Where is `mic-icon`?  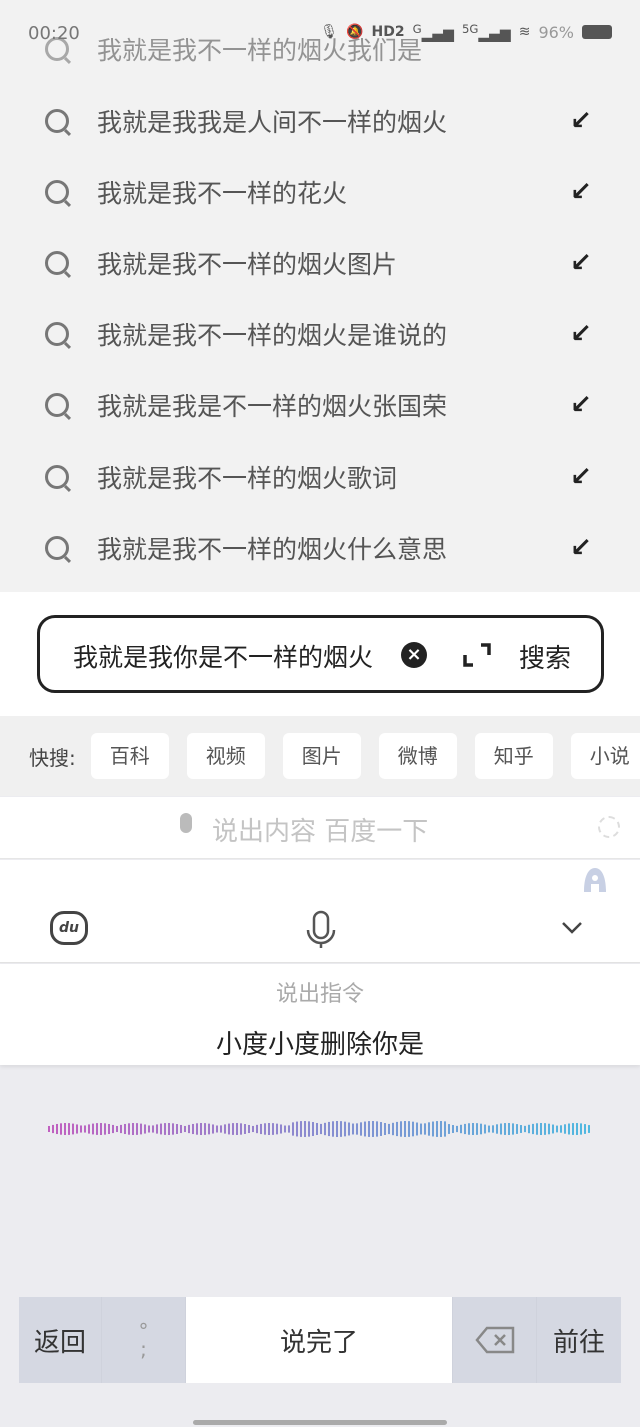
mic-icon is located at coordinates (321, 930).